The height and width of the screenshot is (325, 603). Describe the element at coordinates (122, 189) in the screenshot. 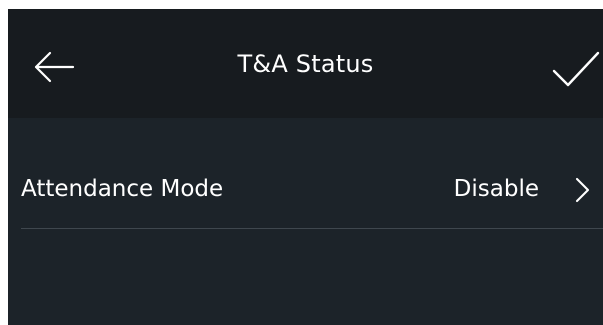

I see `attendance-mode-label: Attendance Mode` at that location.